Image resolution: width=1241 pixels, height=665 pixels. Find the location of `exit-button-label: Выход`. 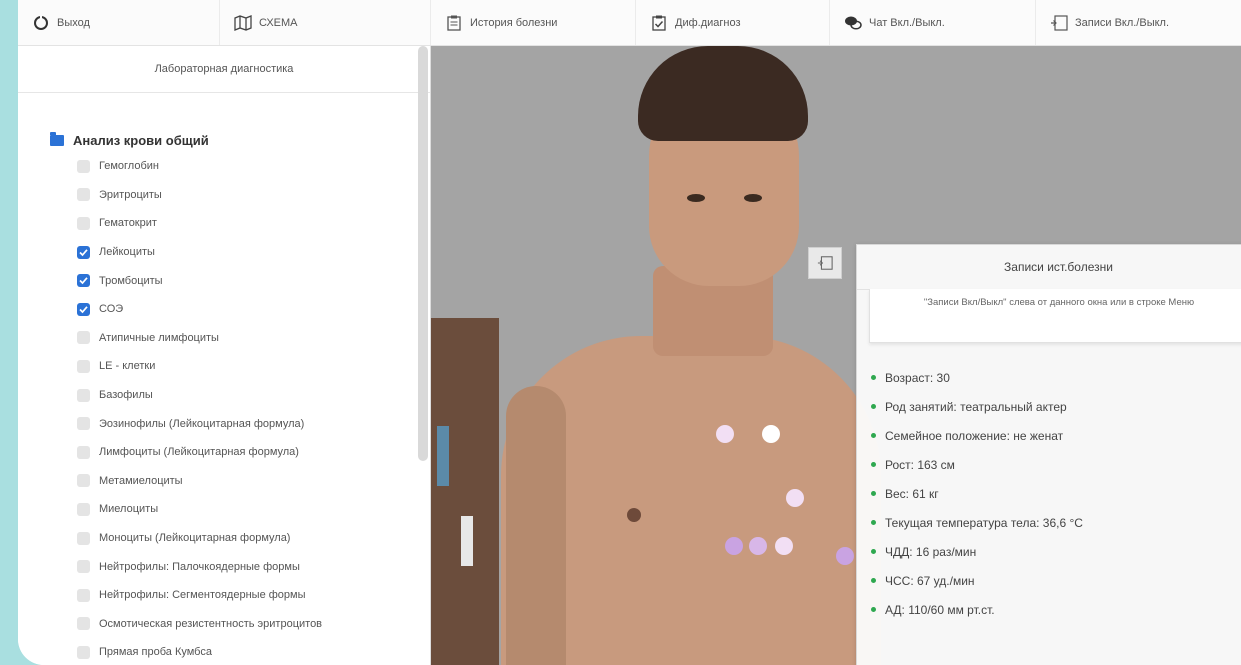

exit-button-label: Выход is located at coordinates (73, 22).